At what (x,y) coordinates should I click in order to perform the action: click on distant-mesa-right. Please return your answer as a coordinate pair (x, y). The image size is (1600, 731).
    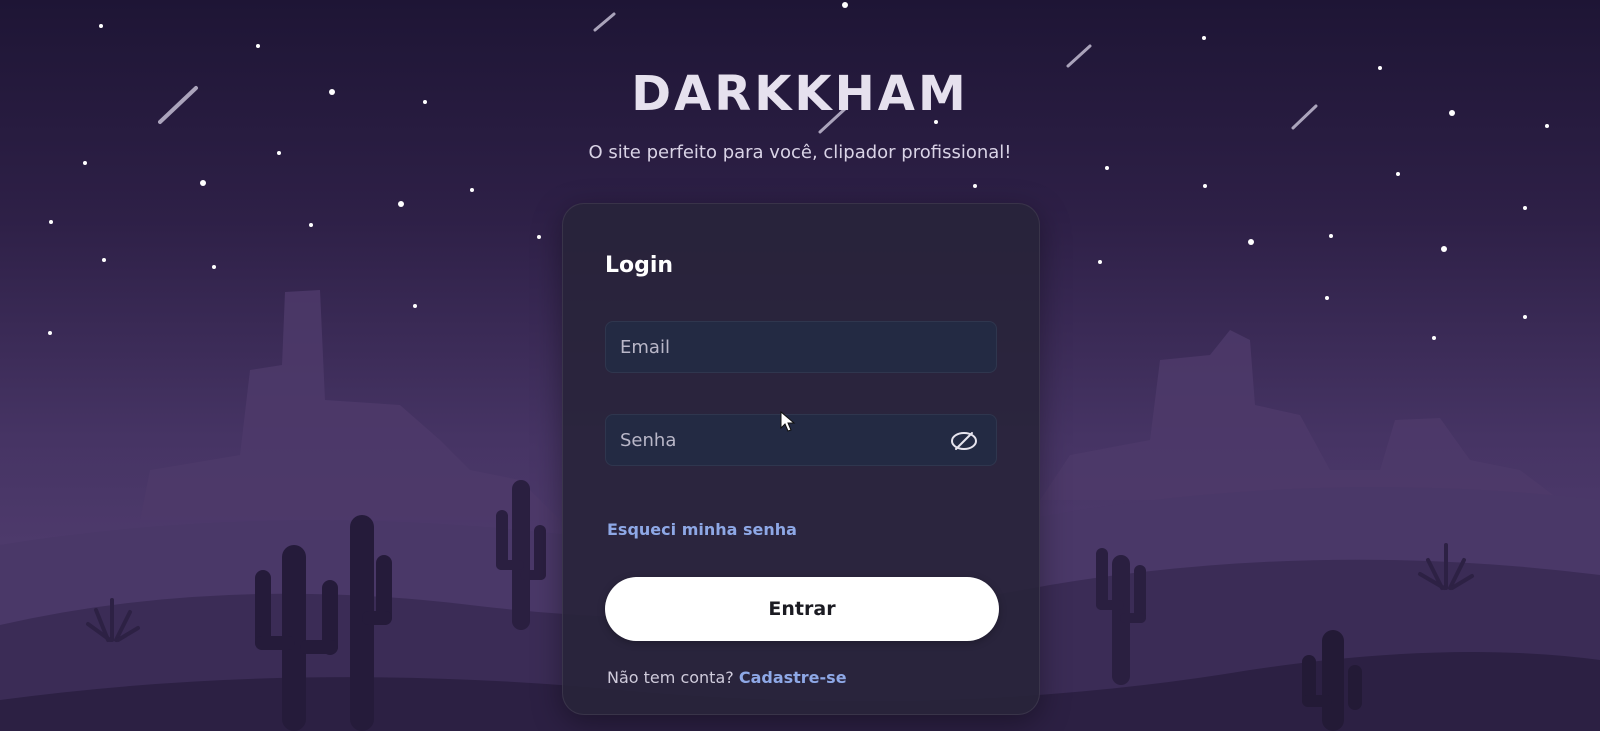
    Looking at the image, I should click on (1300, 415).